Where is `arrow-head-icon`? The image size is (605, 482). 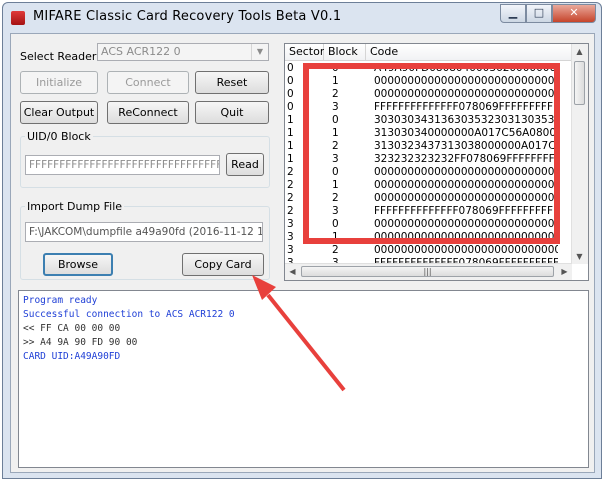 arrow-head-icon is located at coordinates (264, 287).